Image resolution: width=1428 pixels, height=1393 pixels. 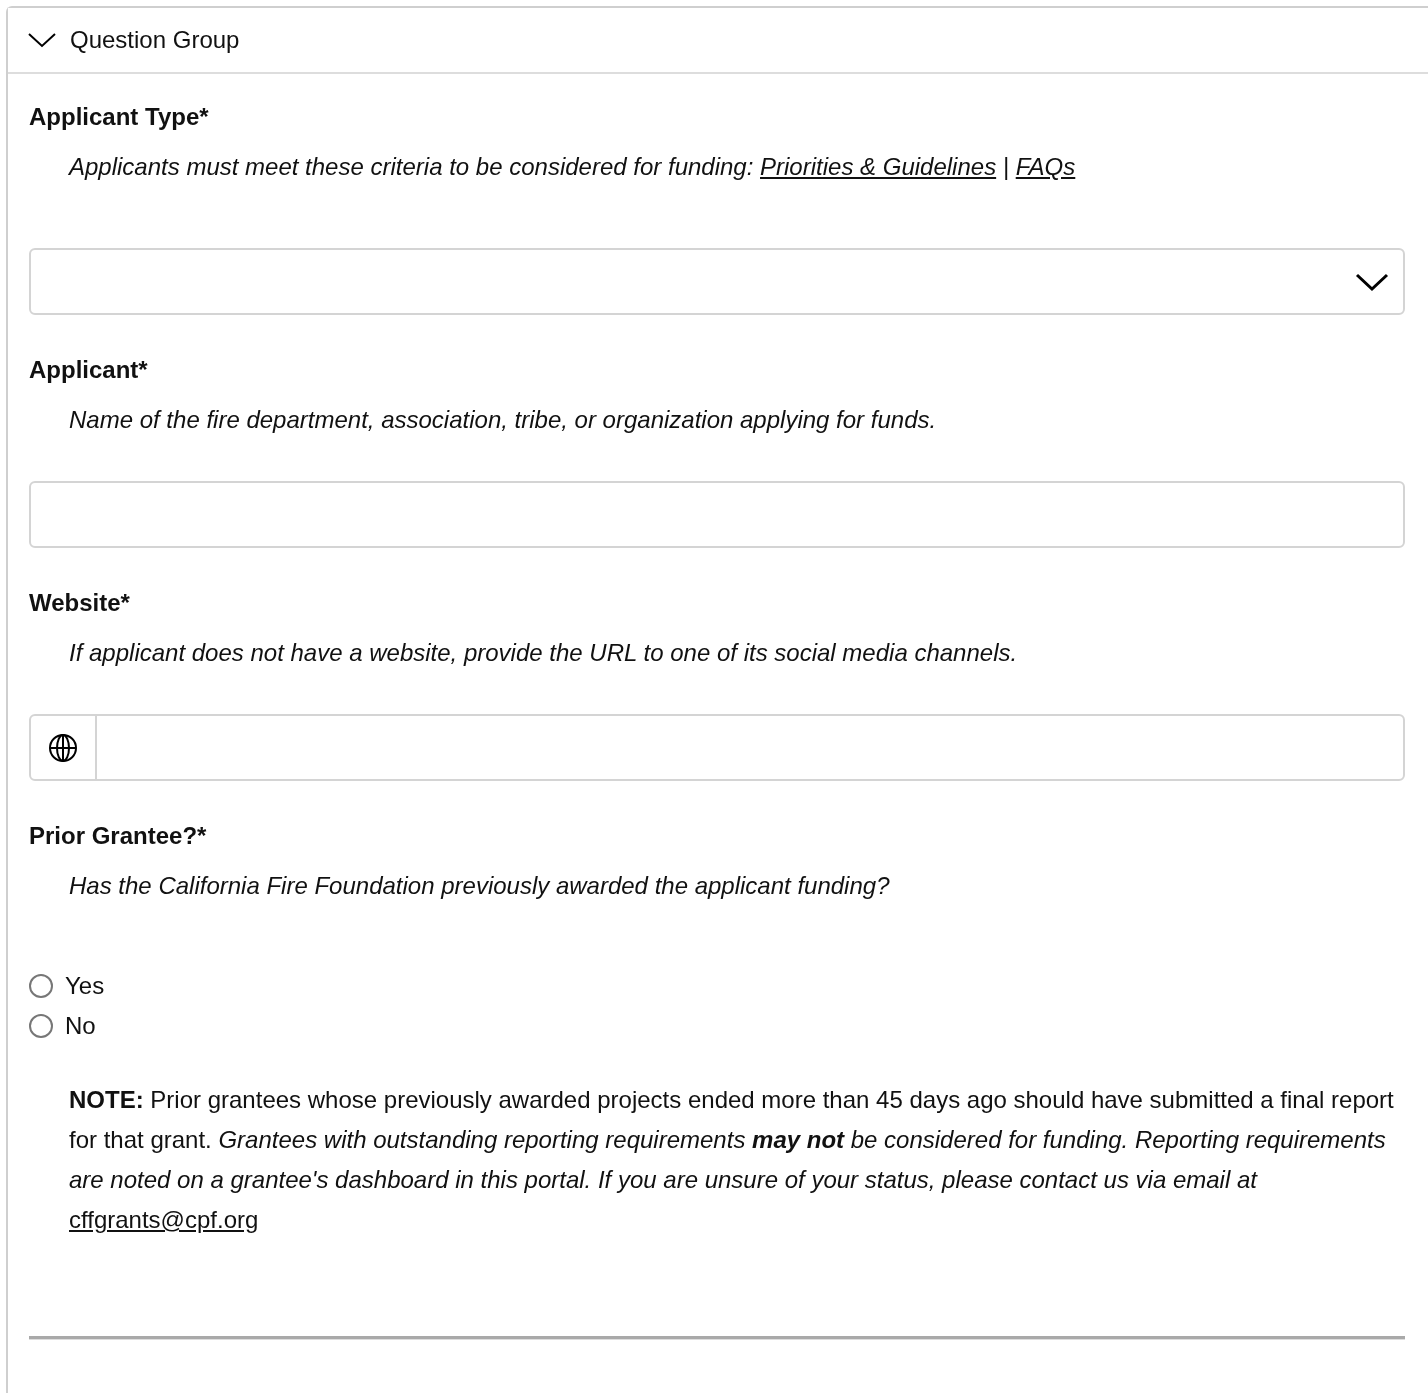 What do you see at coordinates (89, 370) in the screenshot?
I see `field-label: Applicant*` at bounding box center [89, 370].